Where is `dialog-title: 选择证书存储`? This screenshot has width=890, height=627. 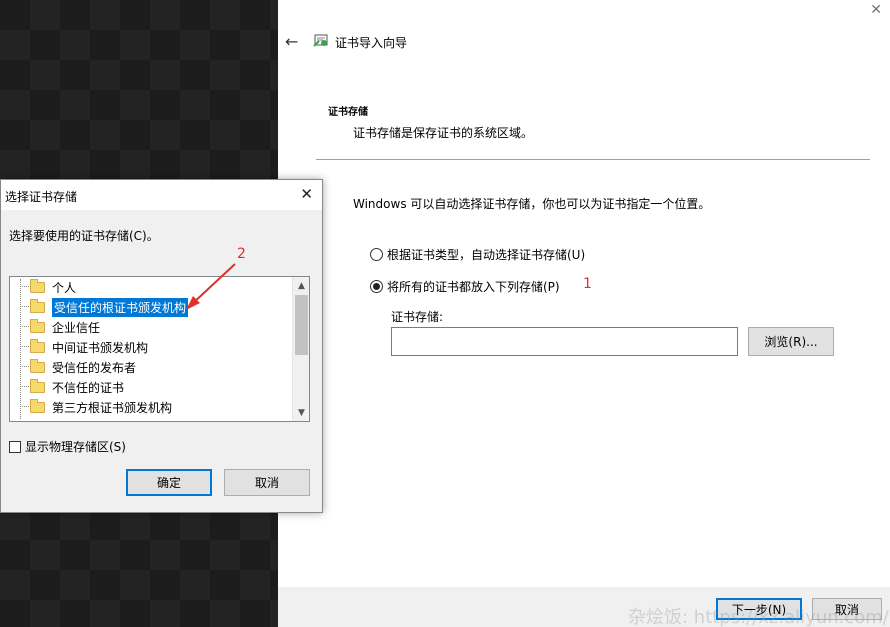
dialog-title: 选择证书存储 is located at coordinates (41, 197).